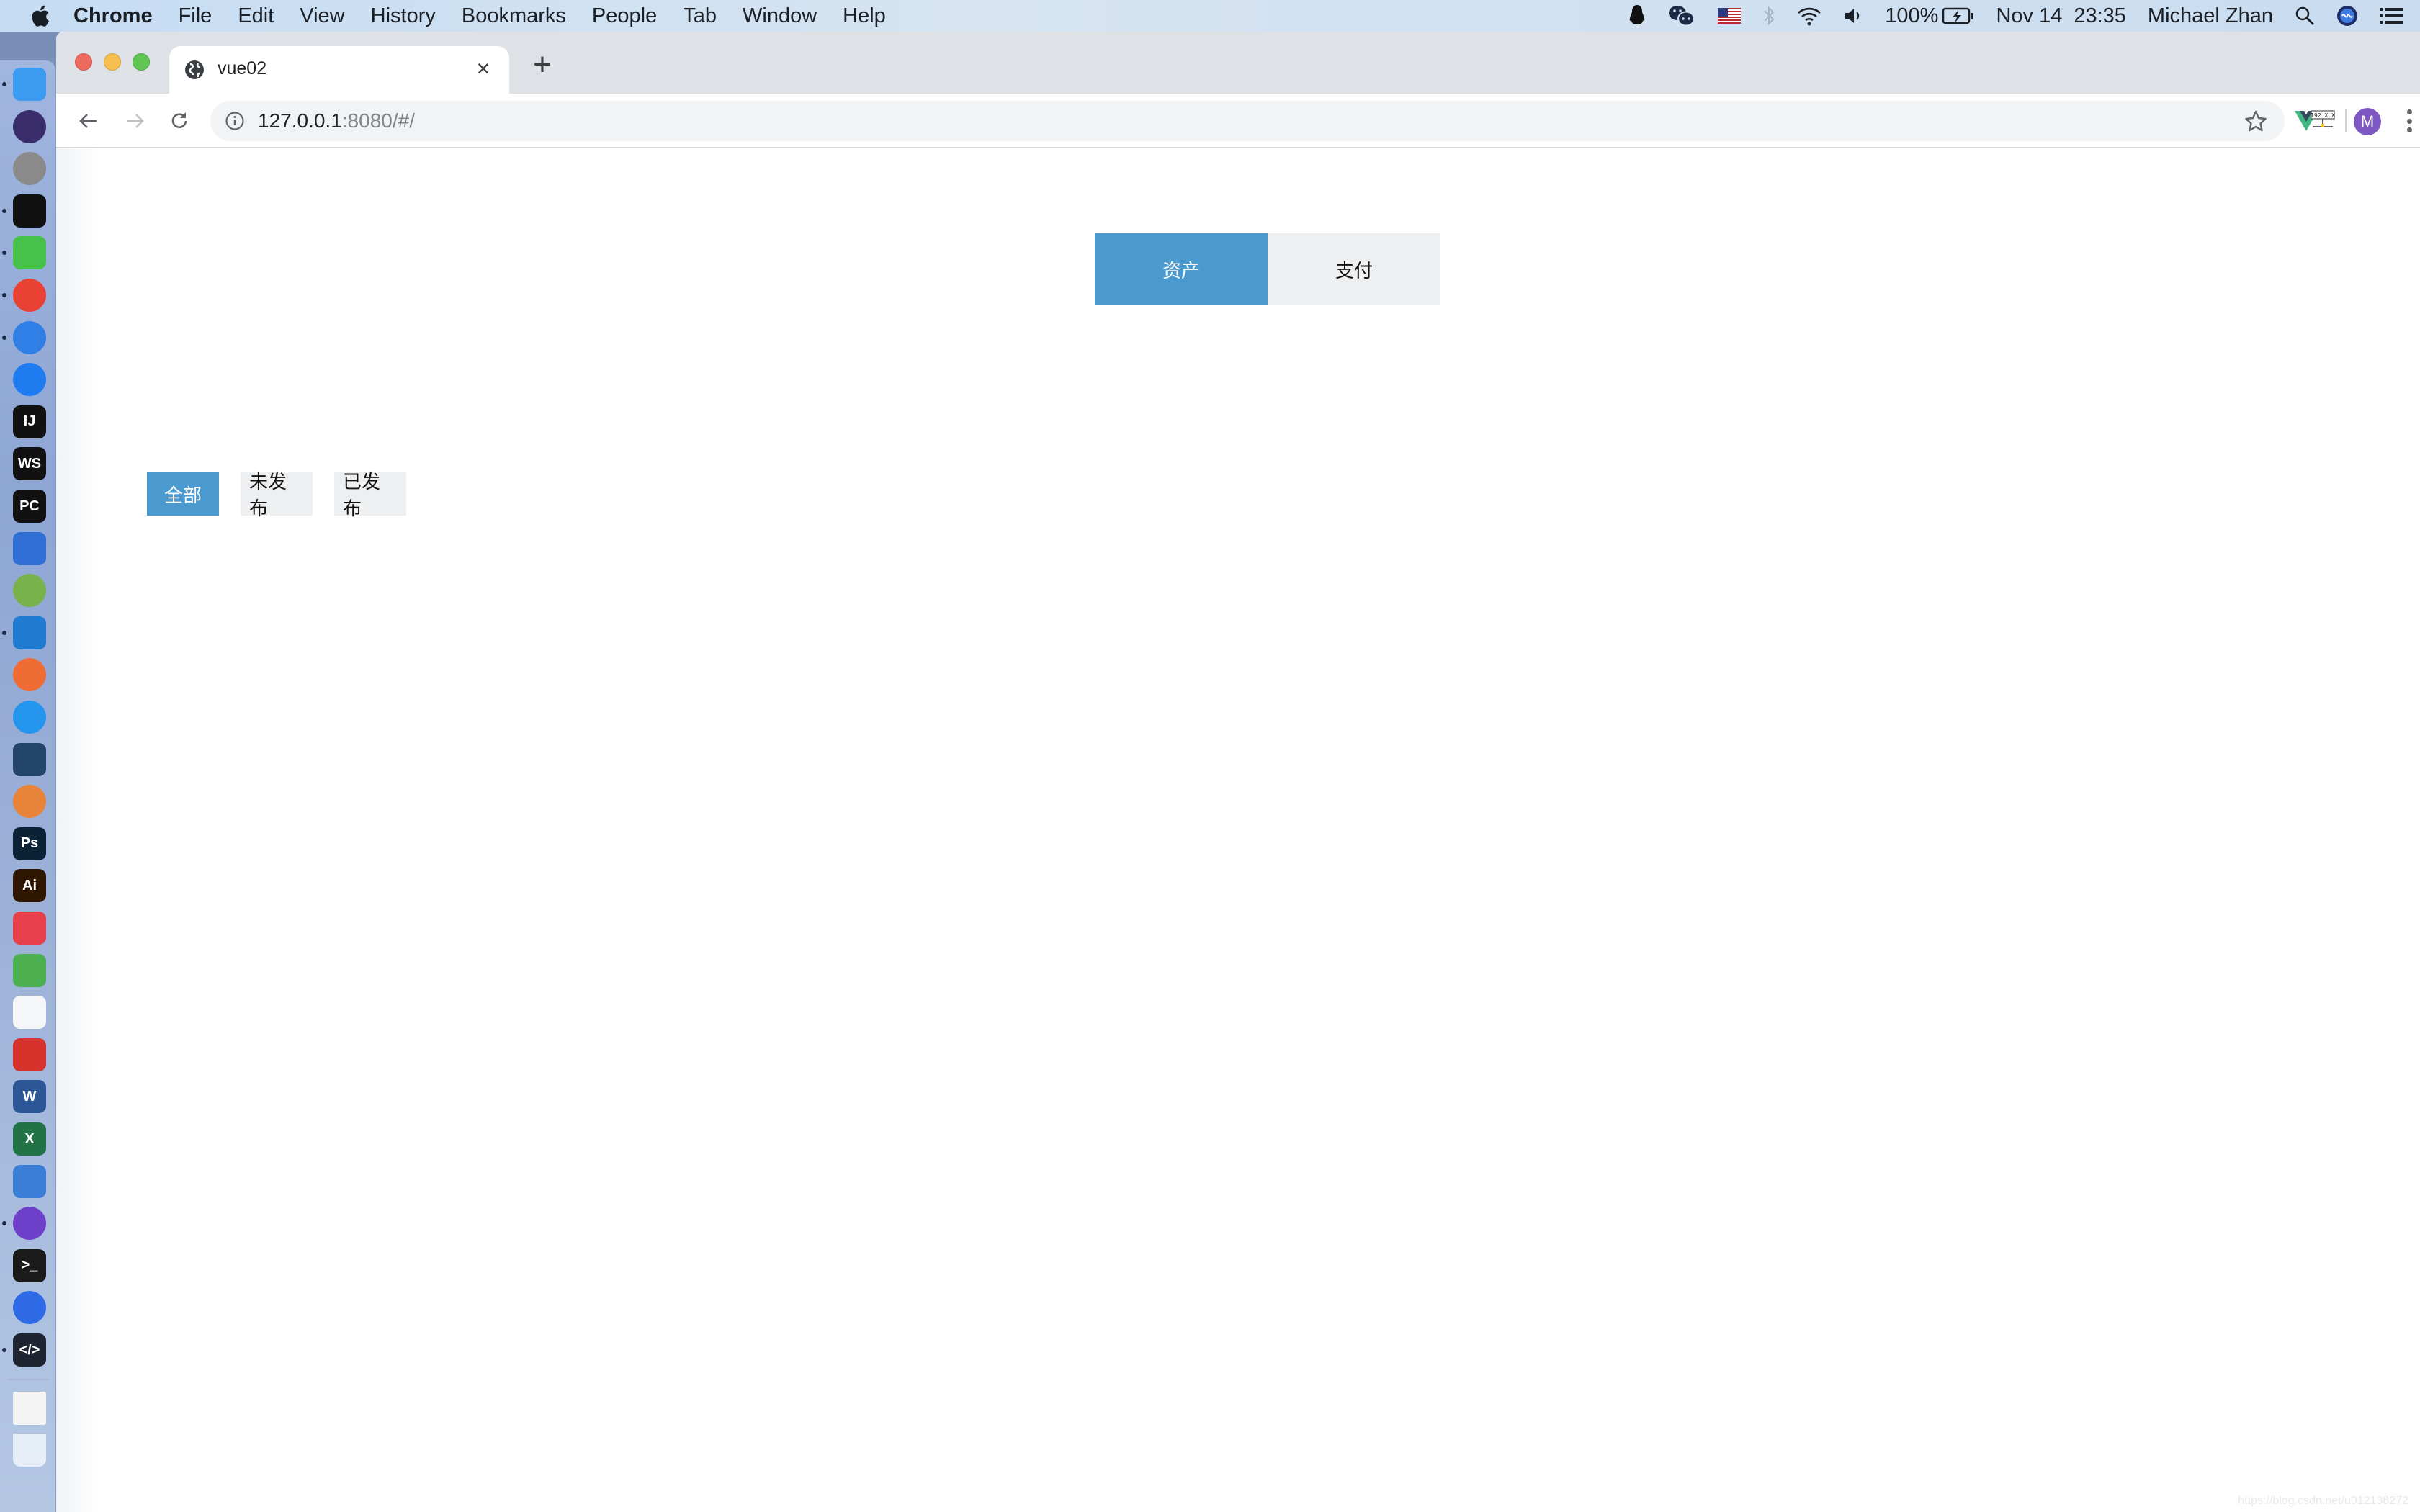 This screenshot has height=1512, width=2420. What do you see at coordinates (29, 886) in the screenshot?
I see `dock-app-illustrator-icon: Ai` at bounding box center [29, 886].